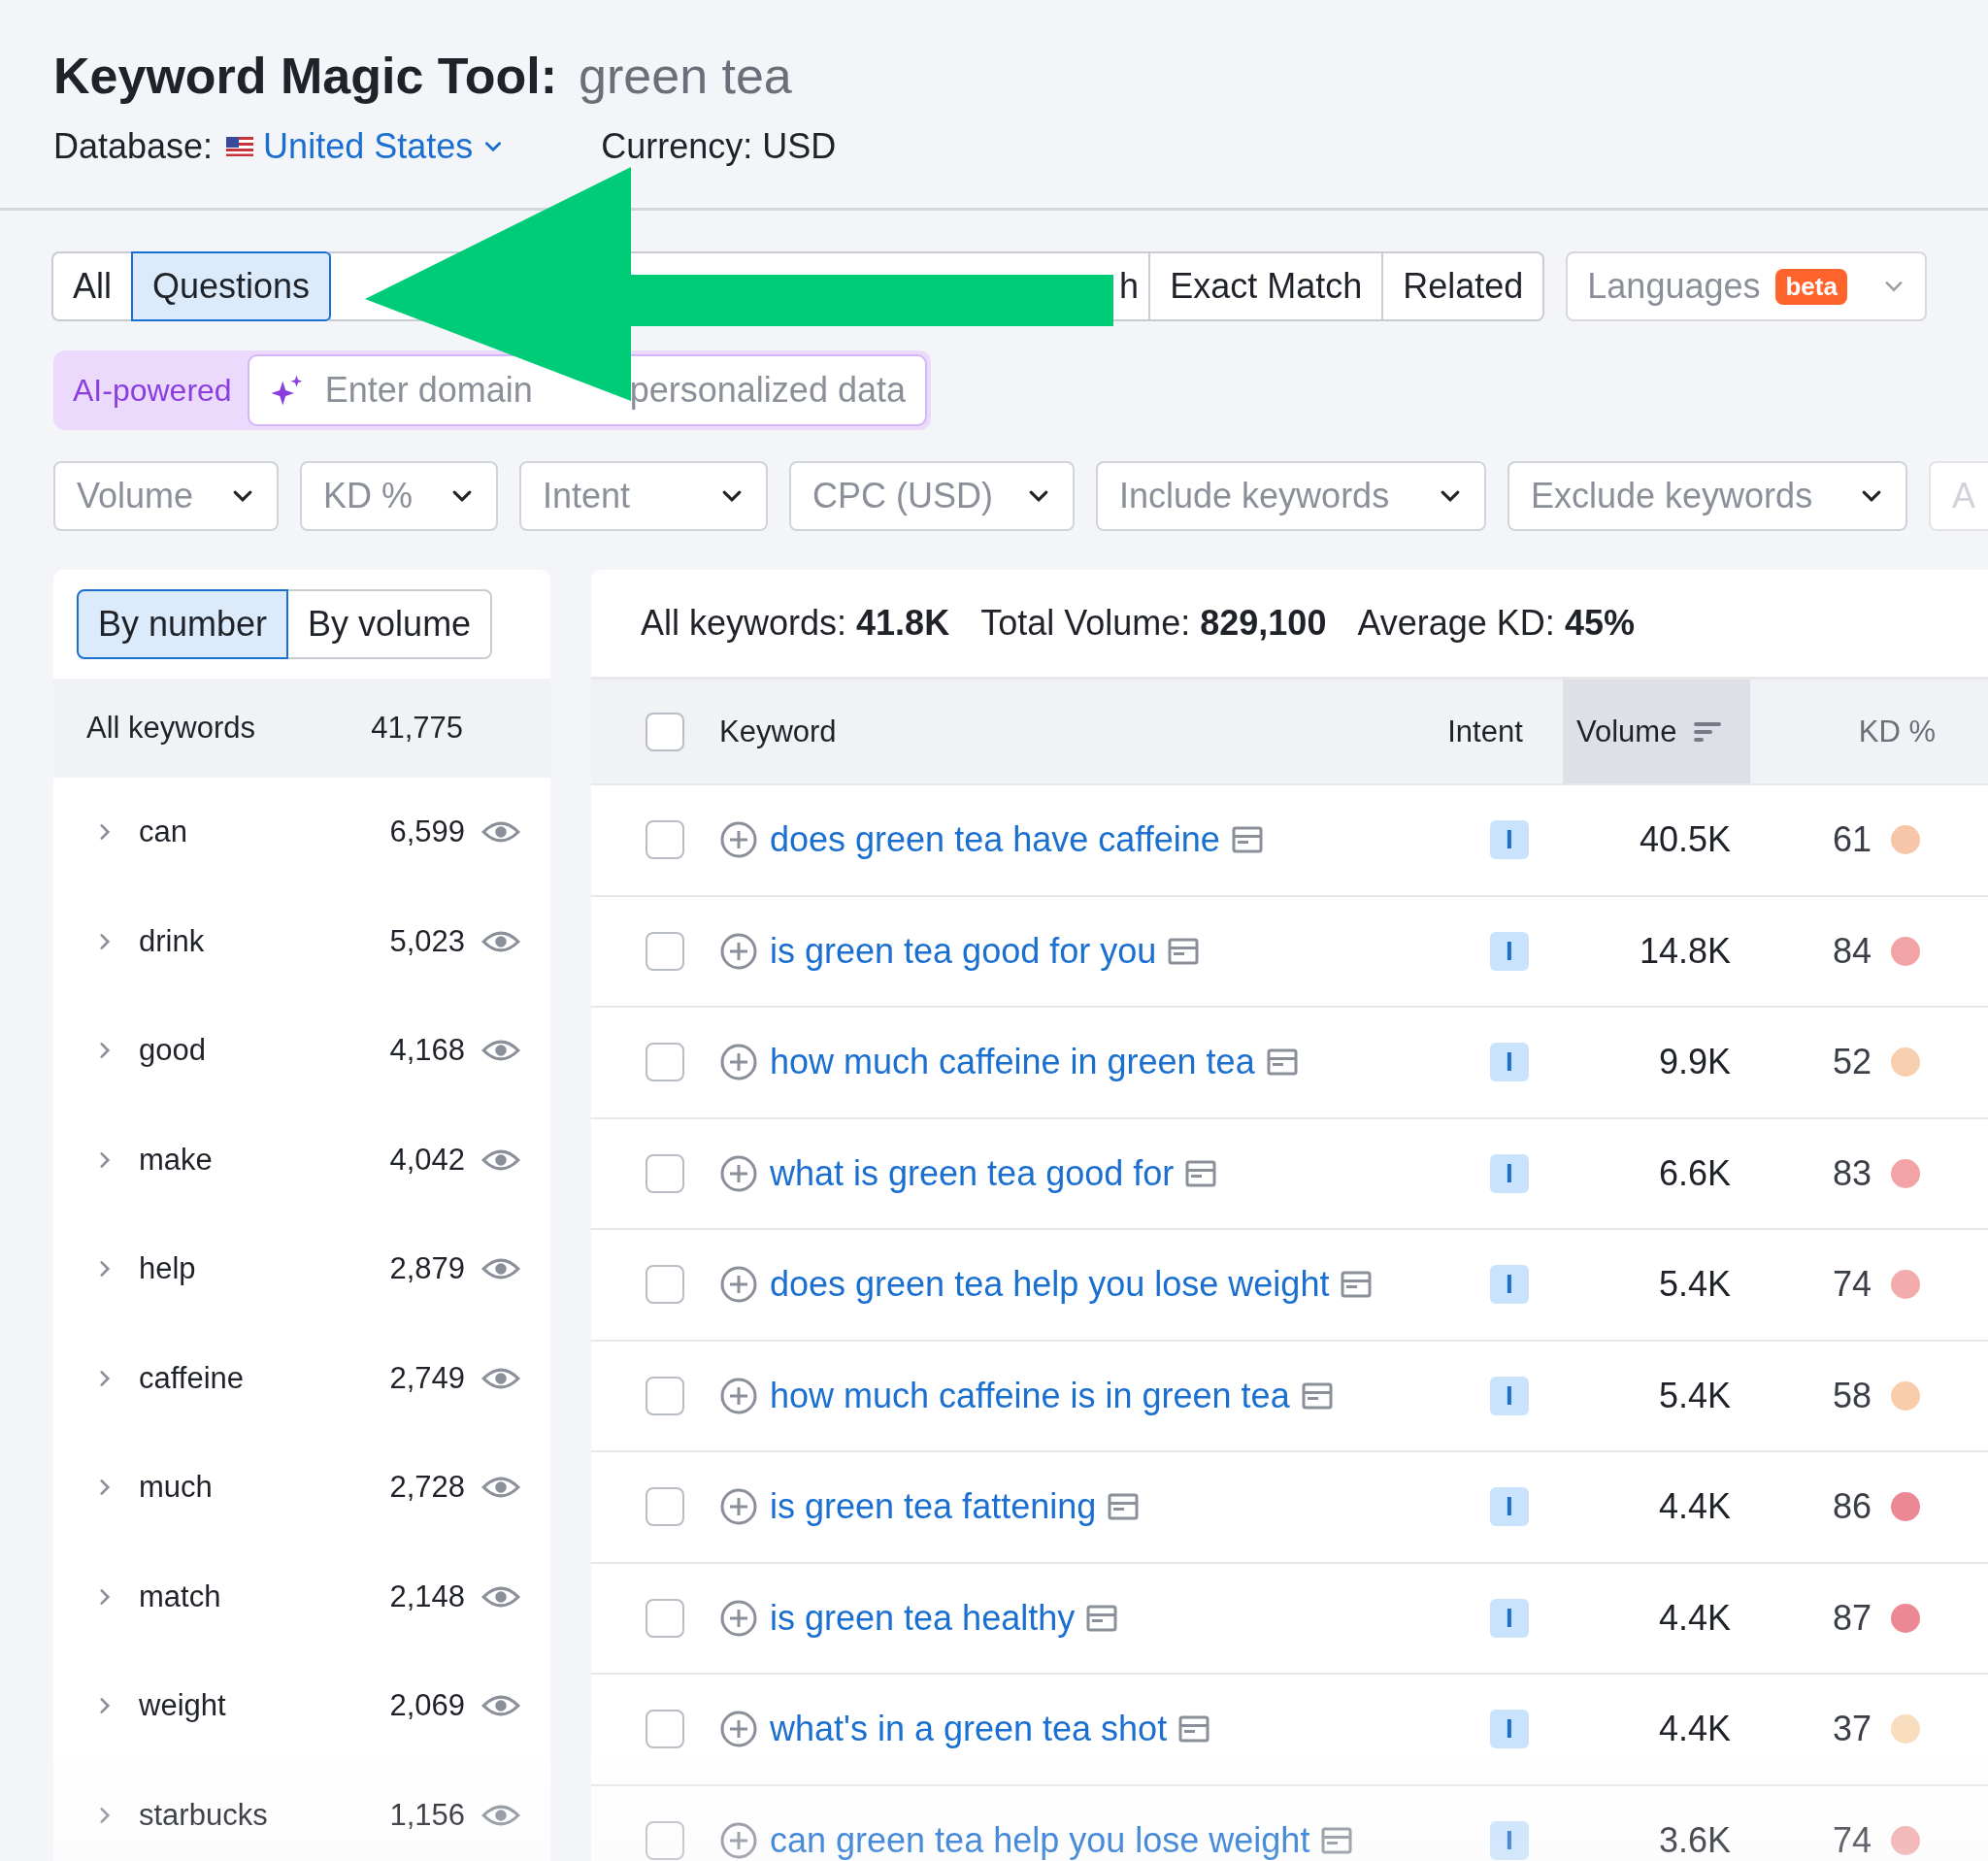 This screenshot has width=1988, height=1861. I want to click on all-keywords-row: All keywords 41,775, so click(301, 728).